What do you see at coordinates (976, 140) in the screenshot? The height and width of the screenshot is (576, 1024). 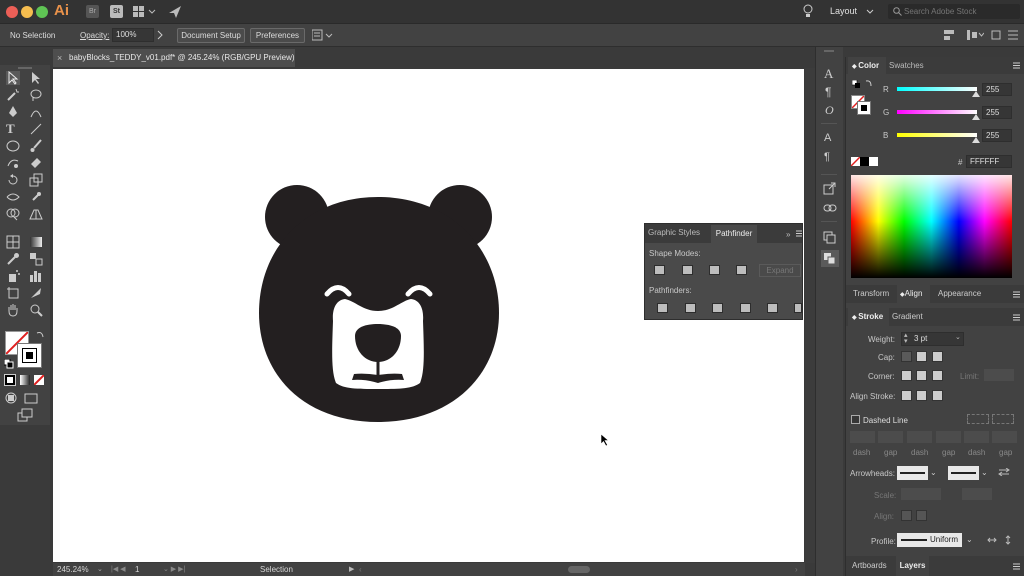 I see `b-slider-thumb` at bounding box center [976, 140].